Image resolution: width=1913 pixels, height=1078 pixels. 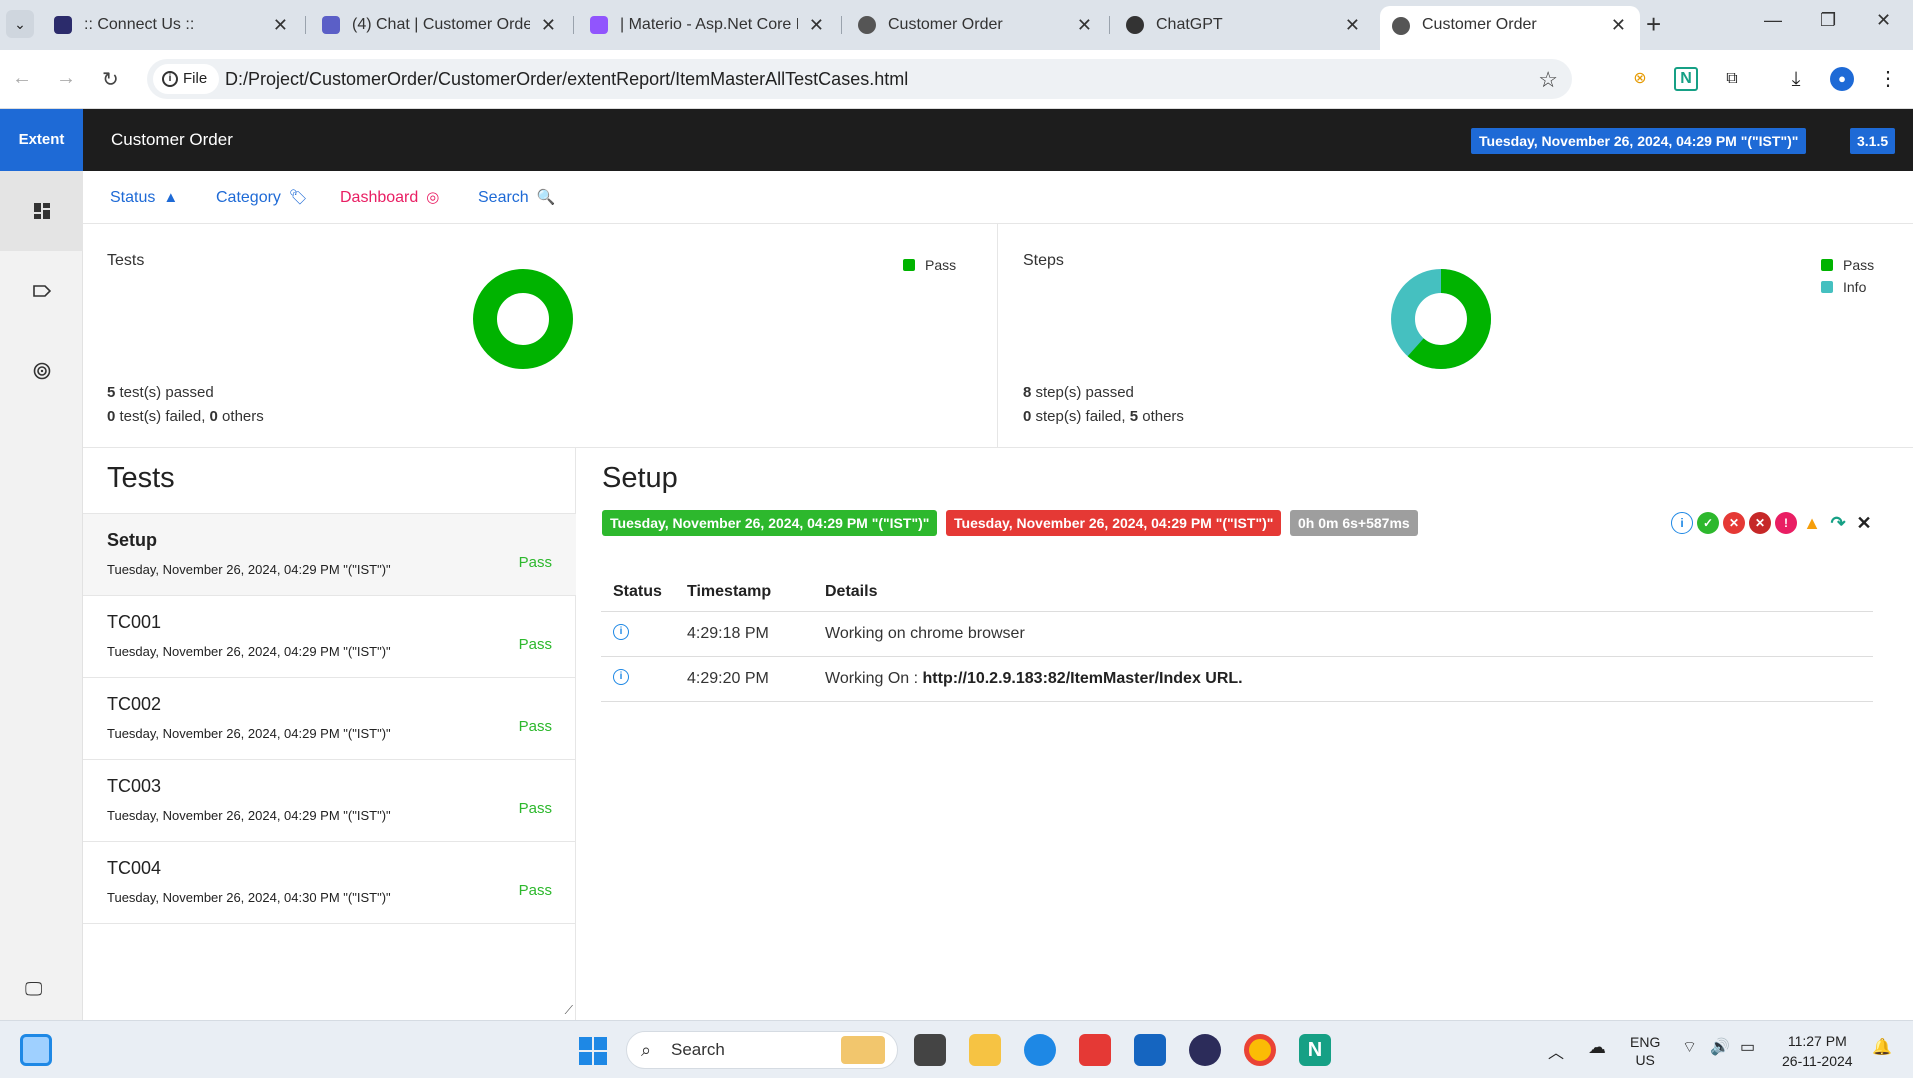 I want to click on reload-icon: ↻, so click(x=110, y=79).